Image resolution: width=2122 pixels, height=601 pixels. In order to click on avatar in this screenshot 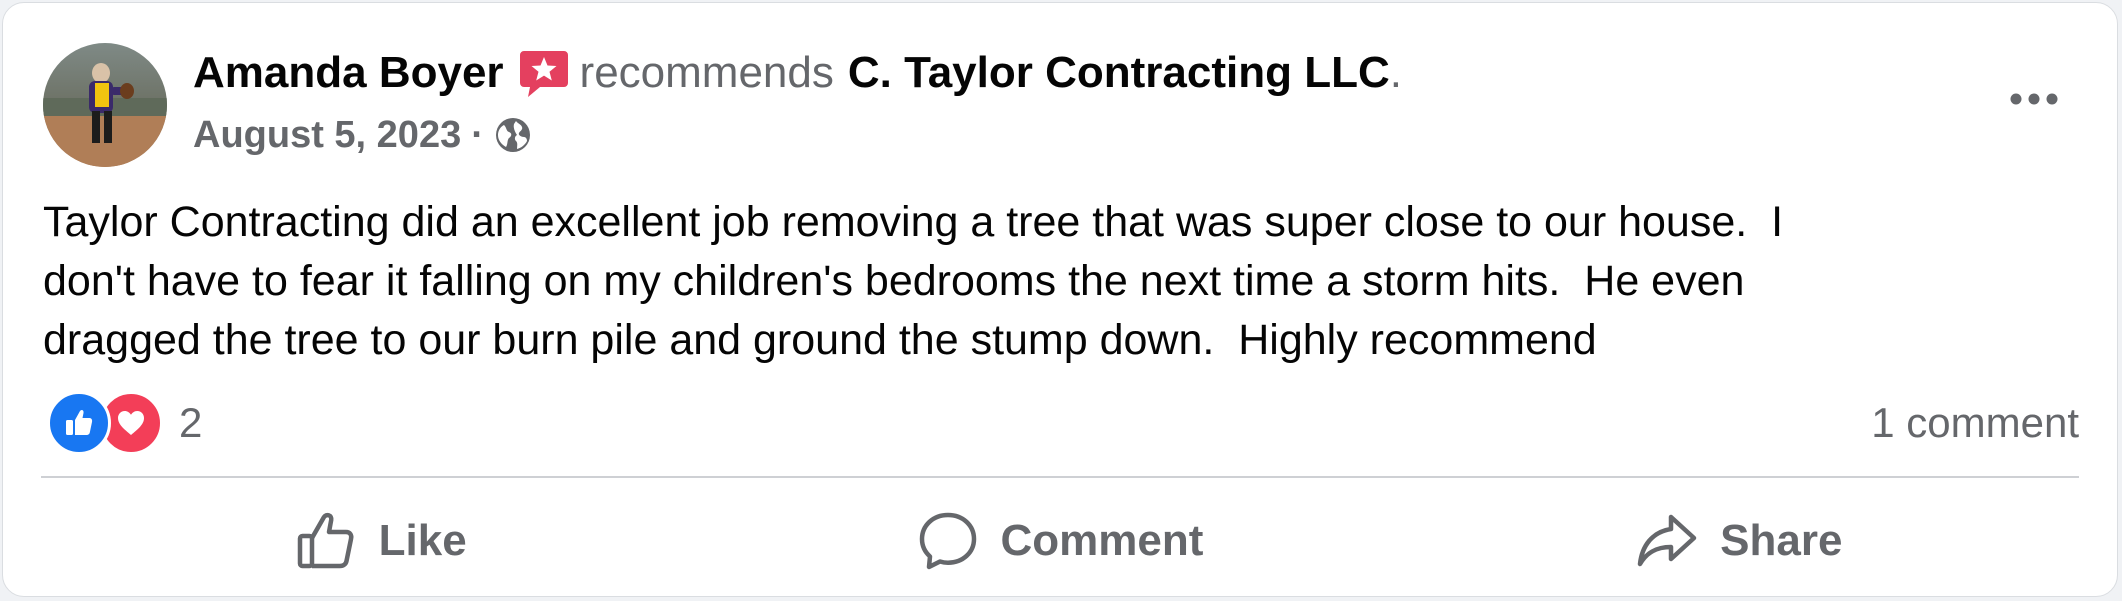, I will do `click(105, 105)`.